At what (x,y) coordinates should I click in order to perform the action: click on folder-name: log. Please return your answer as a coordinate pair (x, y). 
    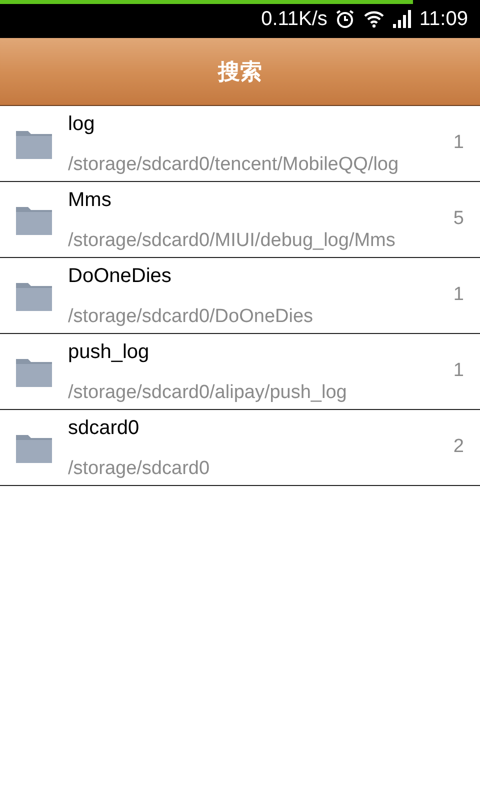
    Looking at the image, I should click on (82, 124).